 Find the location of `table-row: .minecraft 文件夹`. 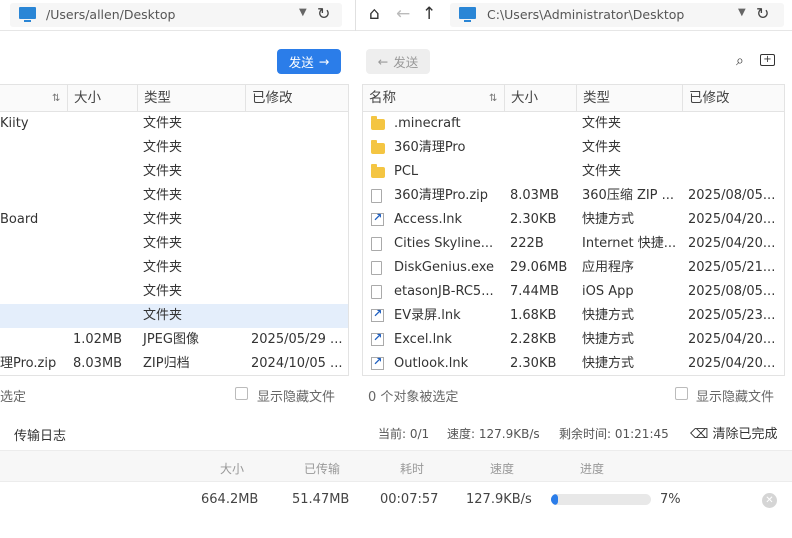

table-row: .minecraft 文件夹 is located at coordinates (573, 124).